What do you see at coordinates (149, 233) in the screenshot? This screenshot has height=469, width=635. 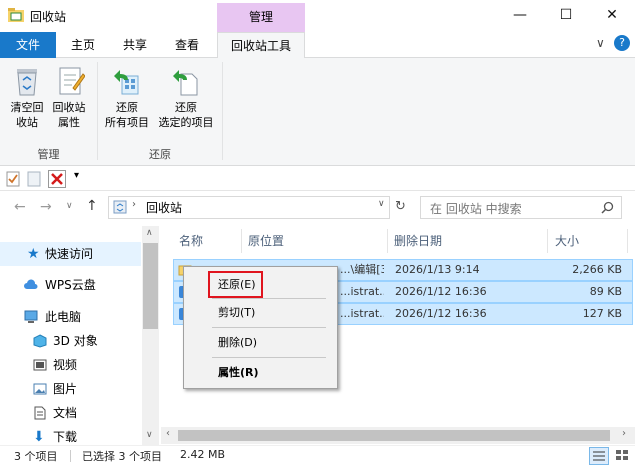 I see `scroll-up-arrow-icon: ∧` at bounding box center [149, 233].